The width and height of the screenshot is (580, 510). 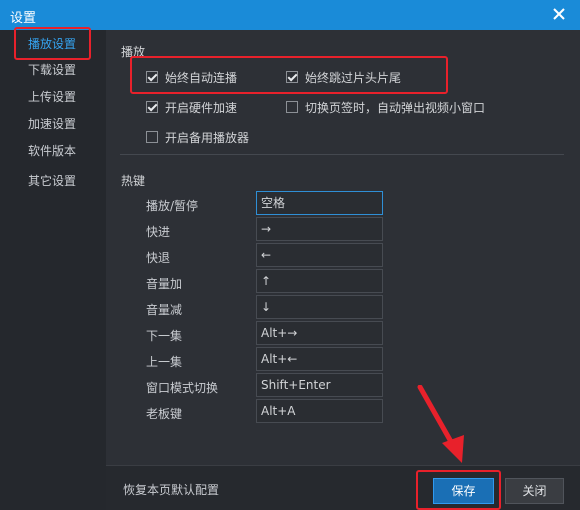 I want to click on hotkey-label-rewind: 快退, so click(x=158, y=258).